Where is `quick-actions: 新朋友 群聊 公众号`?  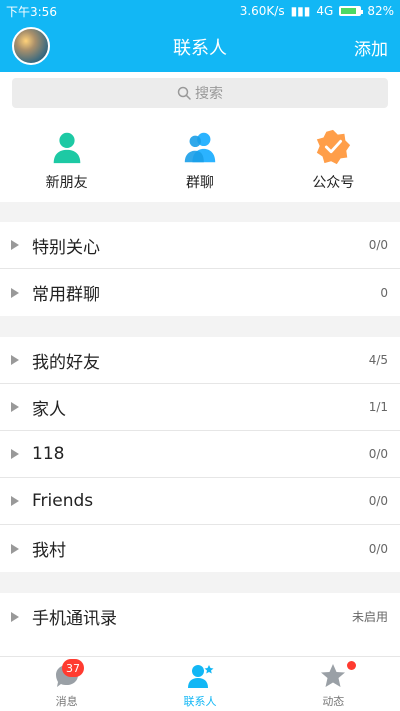
quick-actions: 新朋友 群聊 公众号 is located at coordinates (200, 159).